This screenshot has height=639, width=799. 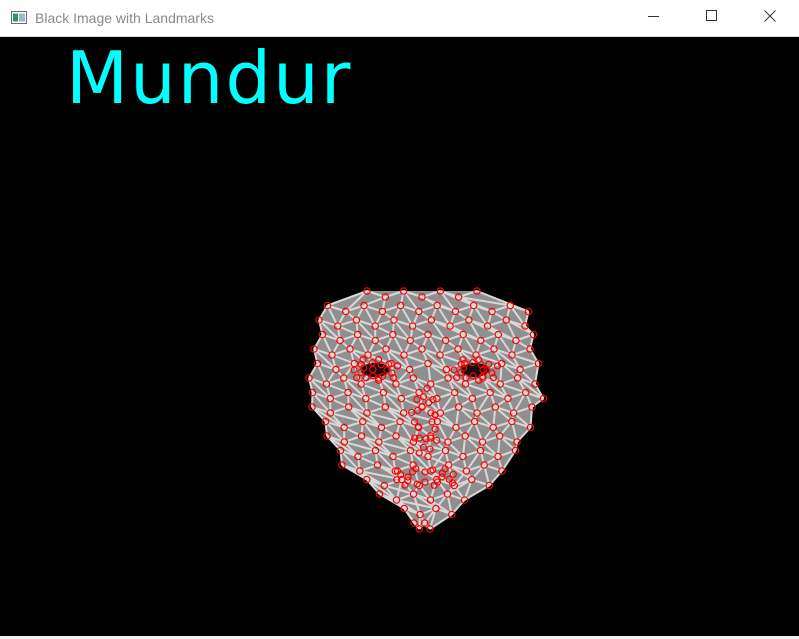 What do you see at coordinates (426, 410) in the screenshot?
I see `face-landmark-mesh` at bounding box center [426, 410].